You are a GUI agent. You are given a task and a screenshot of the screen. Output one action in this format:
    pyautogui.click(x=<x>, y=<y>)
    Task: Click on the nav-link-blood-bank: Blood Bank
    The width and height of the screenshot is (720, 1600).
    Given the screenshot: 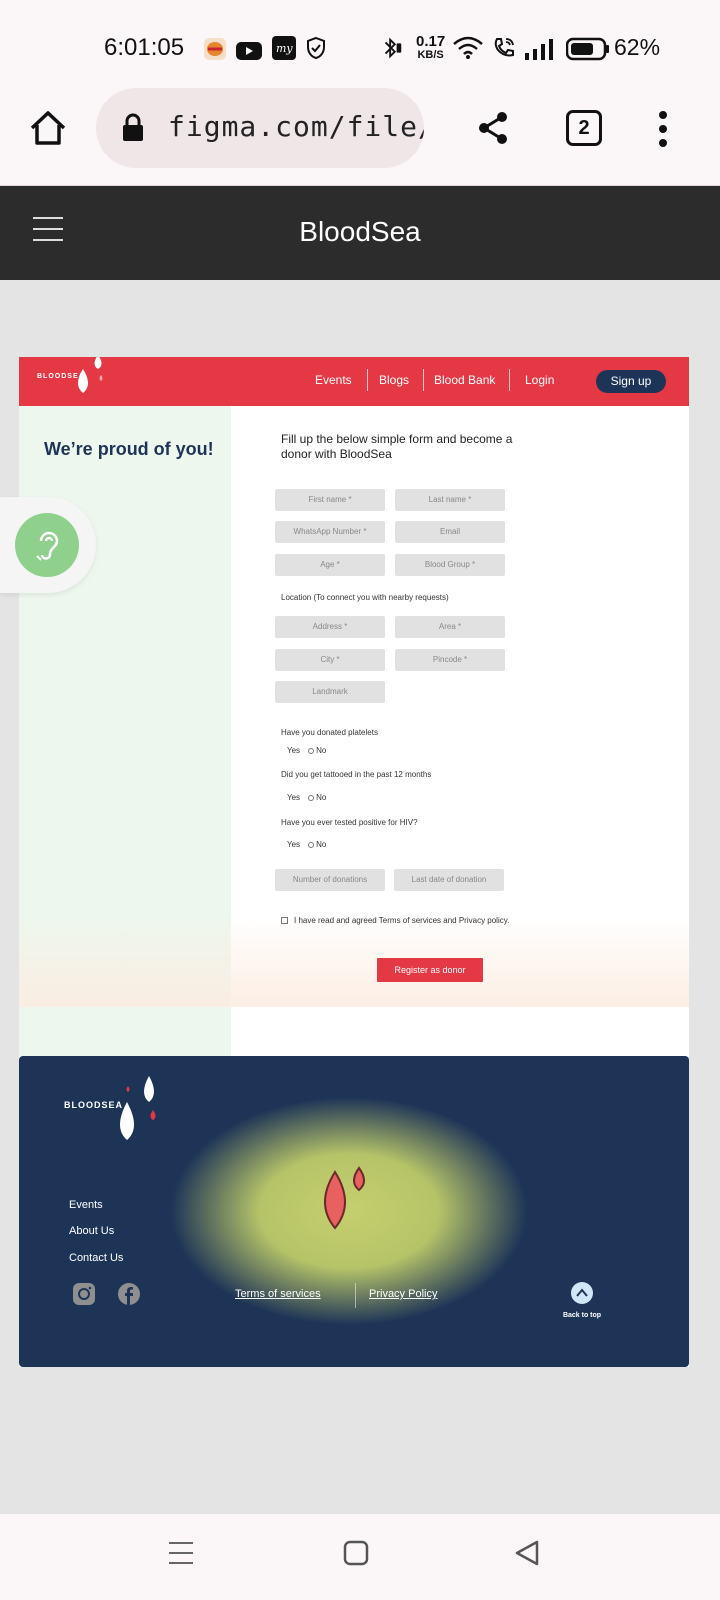 What is the action you would take?
    pyautogui.click(x=464, y=380)
    